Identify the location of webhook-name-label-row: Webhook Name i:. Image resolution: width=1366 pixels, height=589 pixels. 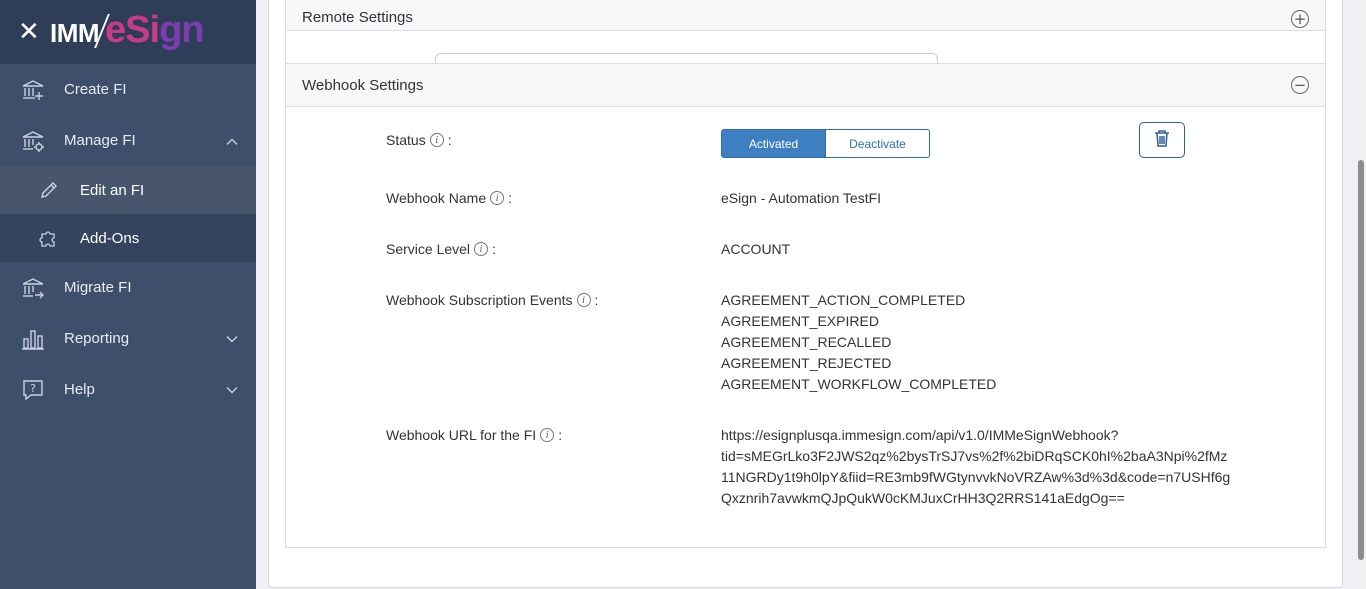
(449, 198).